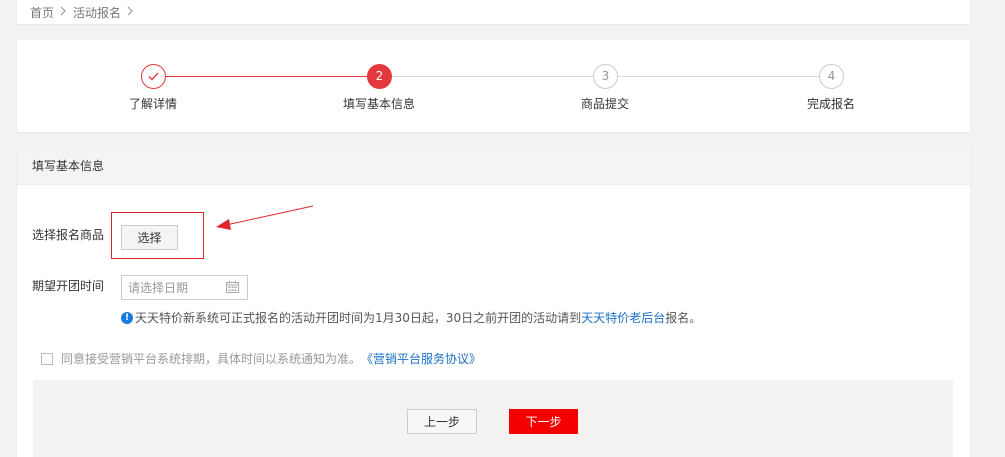  What do you see at coordinates (42, 12) in the screenshot?
I see `breadcrumb-home: 首页` at bounding box center [42, 12].